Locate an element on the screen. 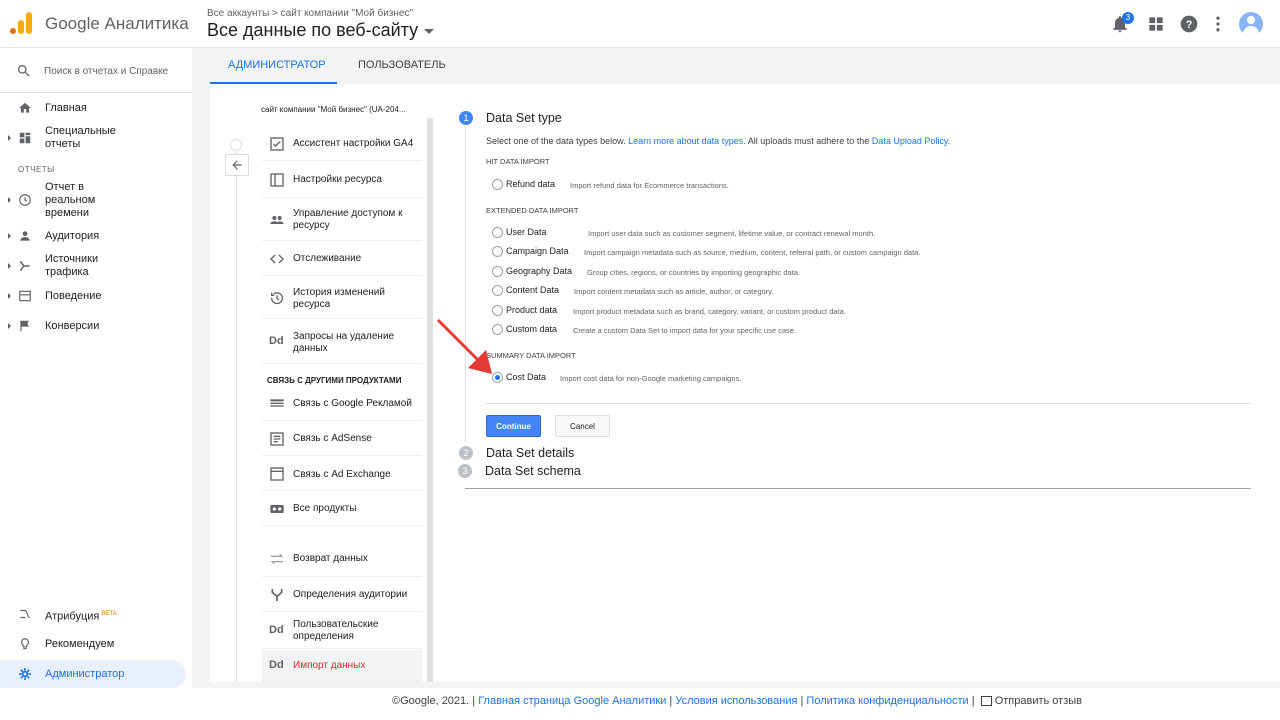 The height and width of the screenshot is (720, 1280). home-icon is located at coordinates (25, 107).